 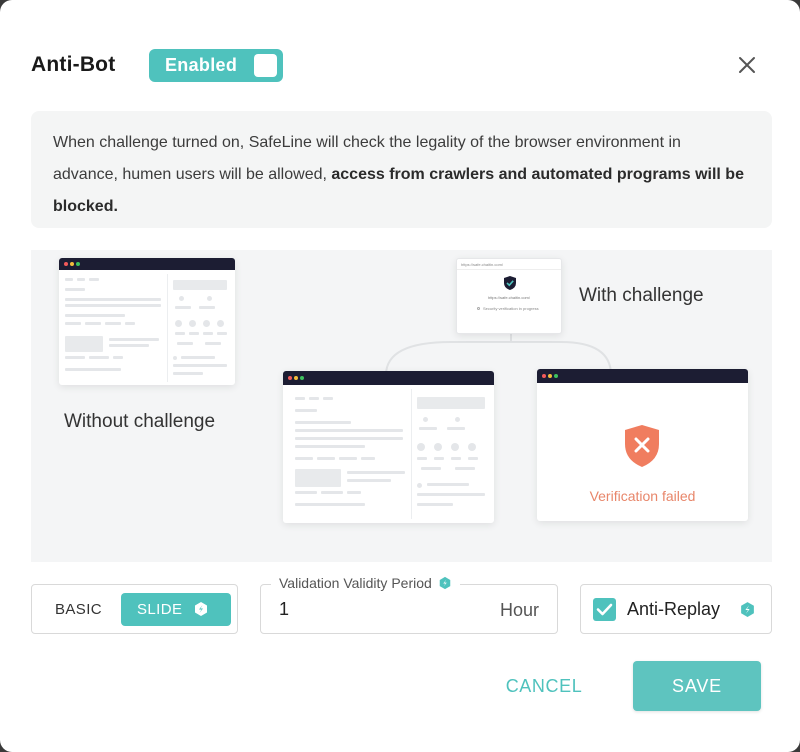 I want to click on popup-url: https://safe.chaitin.com/, so click(x=482, y=264).